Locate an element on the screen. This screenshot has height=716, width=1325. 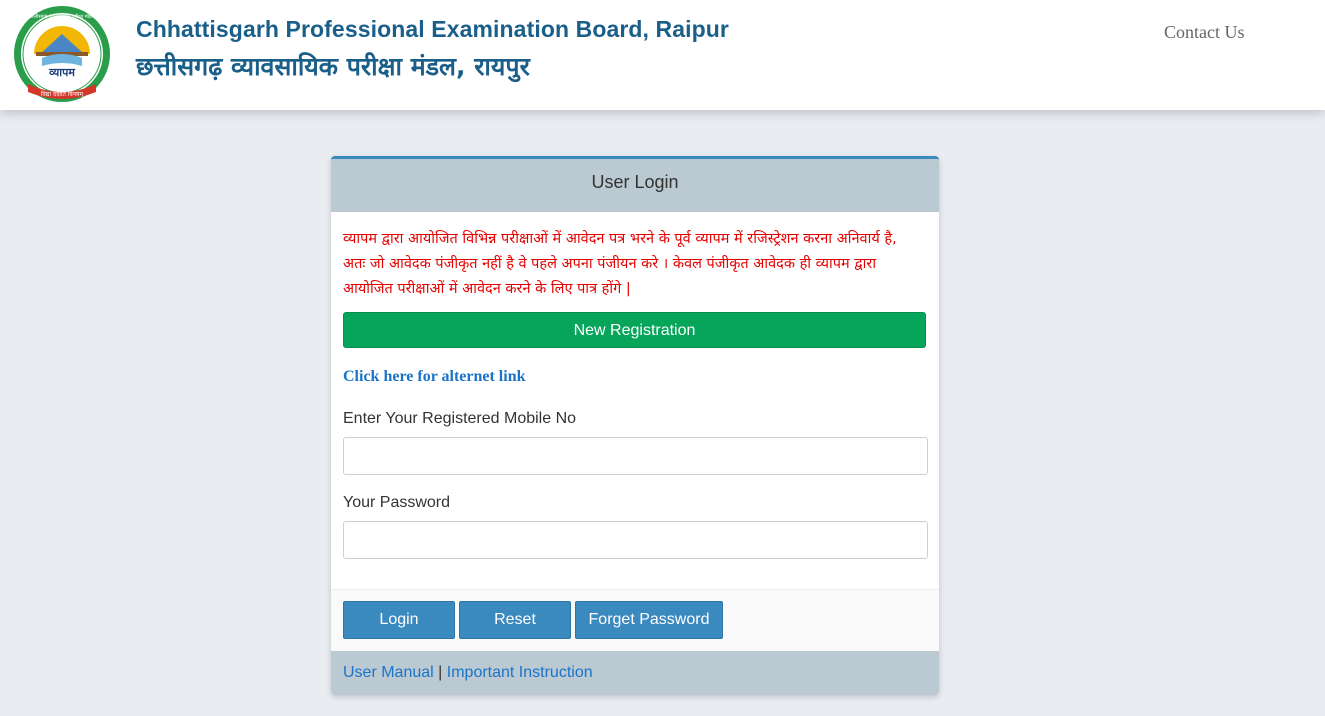
panel-title: User Login is located at coordinates (635, 185).